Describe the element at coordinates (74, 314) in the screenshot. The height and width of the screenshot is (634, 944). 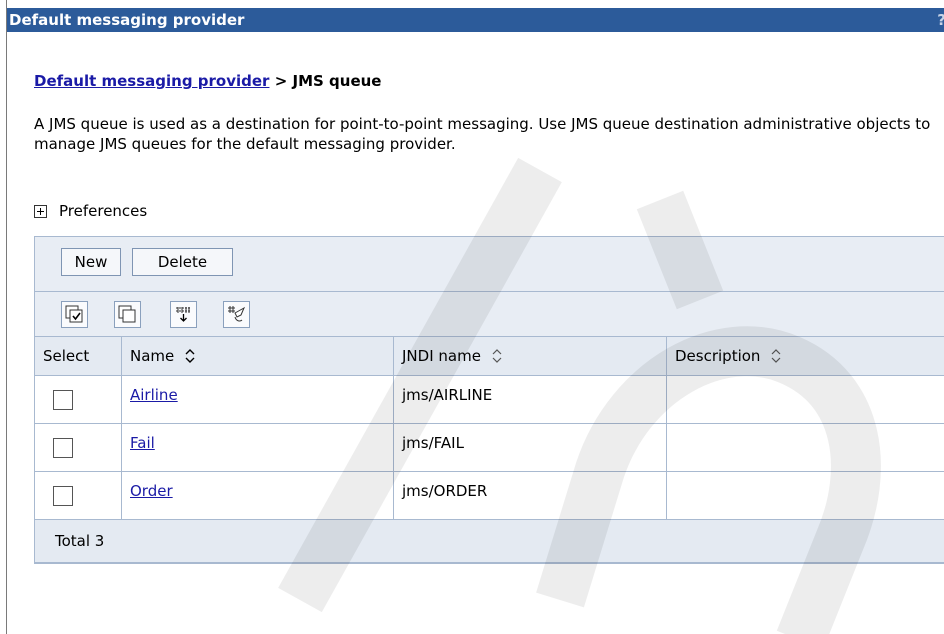
I see `select-all-icon` at that location.